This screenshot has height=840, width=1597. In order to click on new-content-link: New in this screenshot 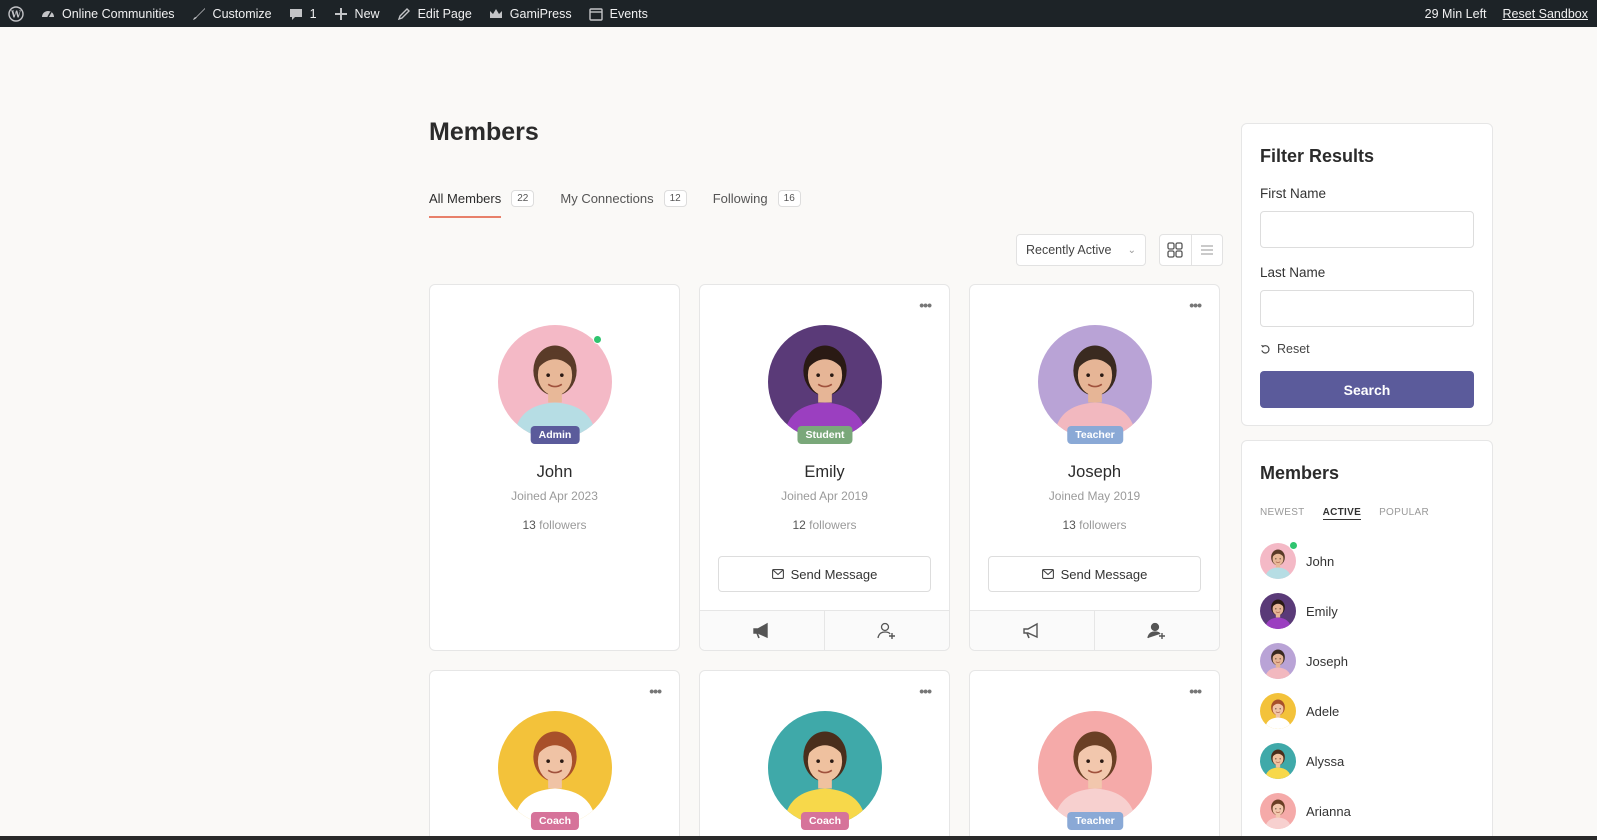, I will do `click(356, 13)`.